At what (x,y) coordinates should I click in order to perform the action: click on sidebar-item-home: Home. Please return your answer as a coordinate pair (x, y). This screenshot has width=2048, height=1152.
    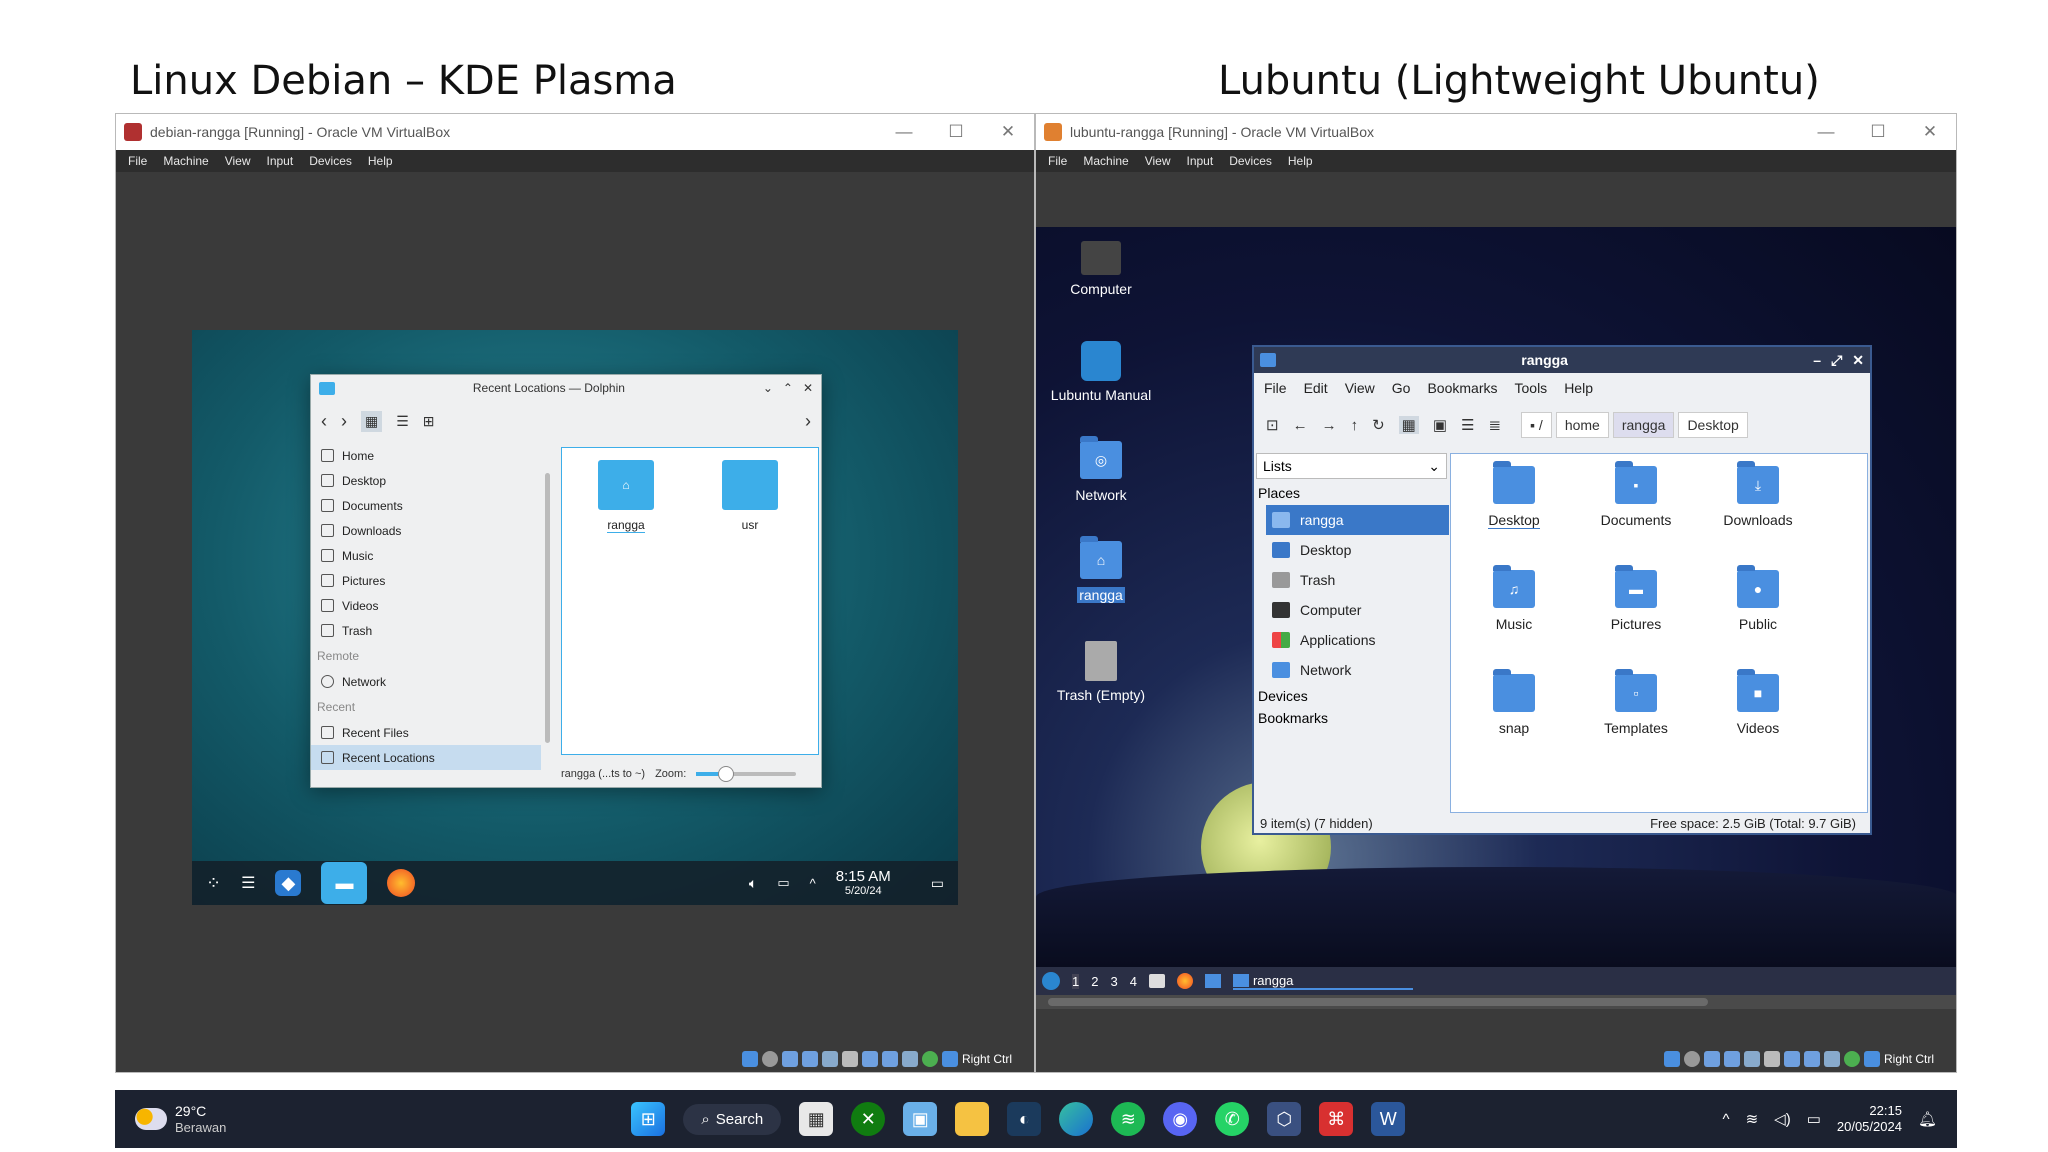
    Looking at the image, I should click on (426, 455).